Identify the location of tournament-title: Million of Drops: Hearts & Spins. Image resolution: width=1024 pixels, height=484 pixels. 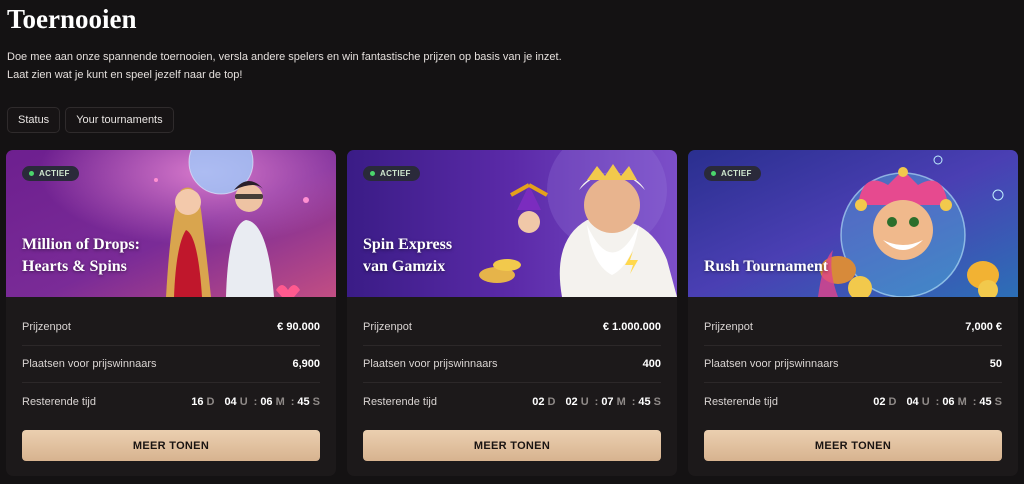
(132, 256).